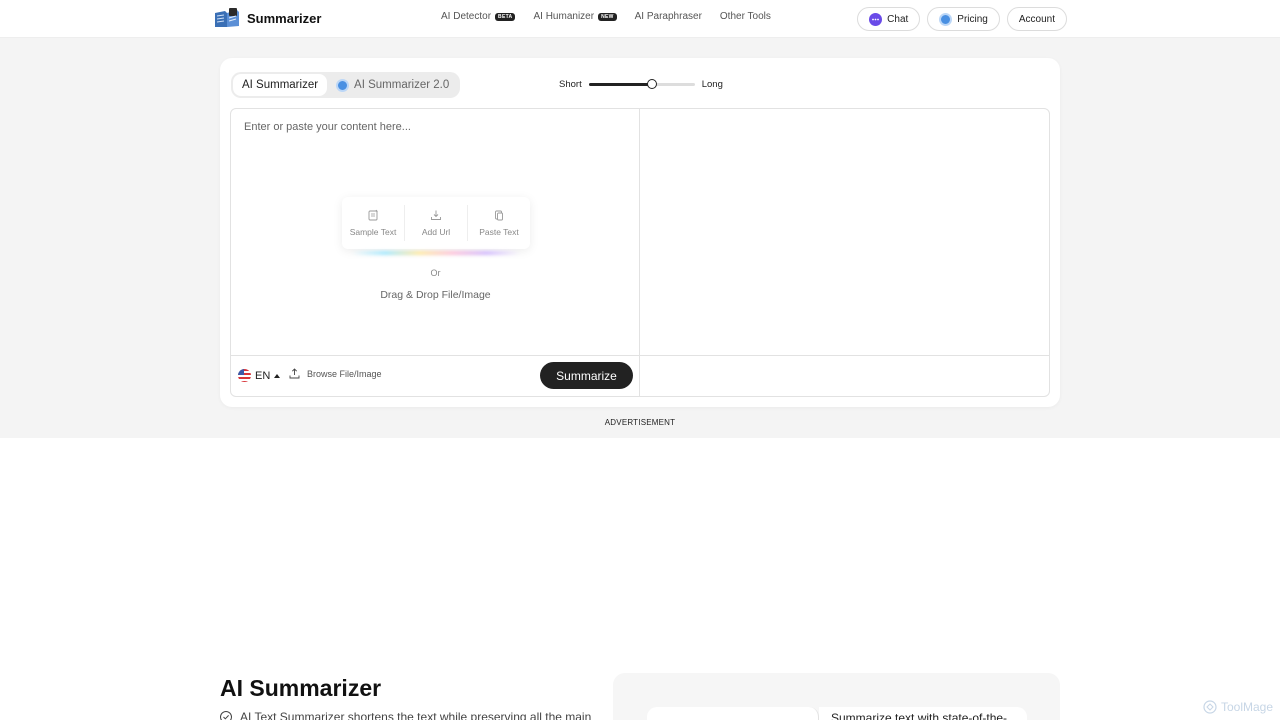  Describe the element at coordinates (499, 223) in the screenshot. I see `paste-text-button: Paste Text` at that location.